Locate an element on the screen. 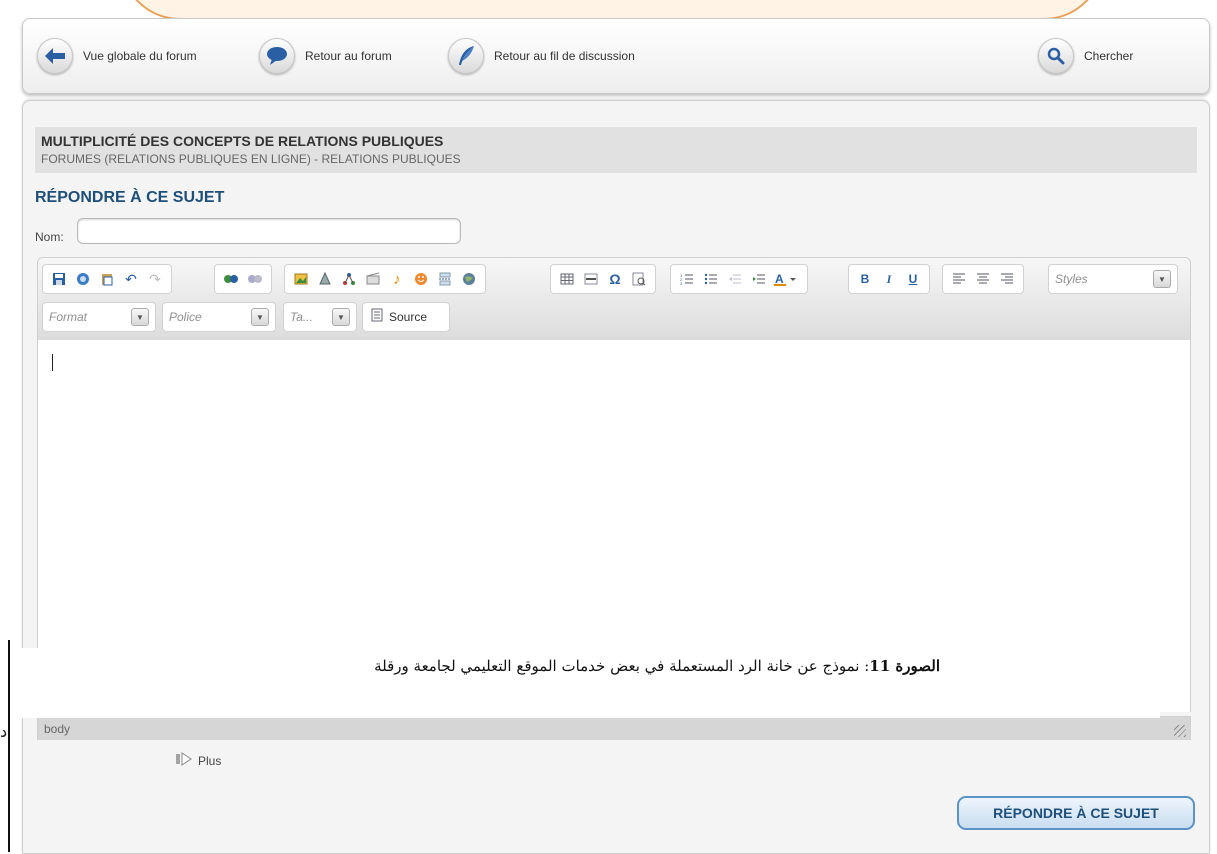  format-combo-label: Format is located at coordinates (68, 317).